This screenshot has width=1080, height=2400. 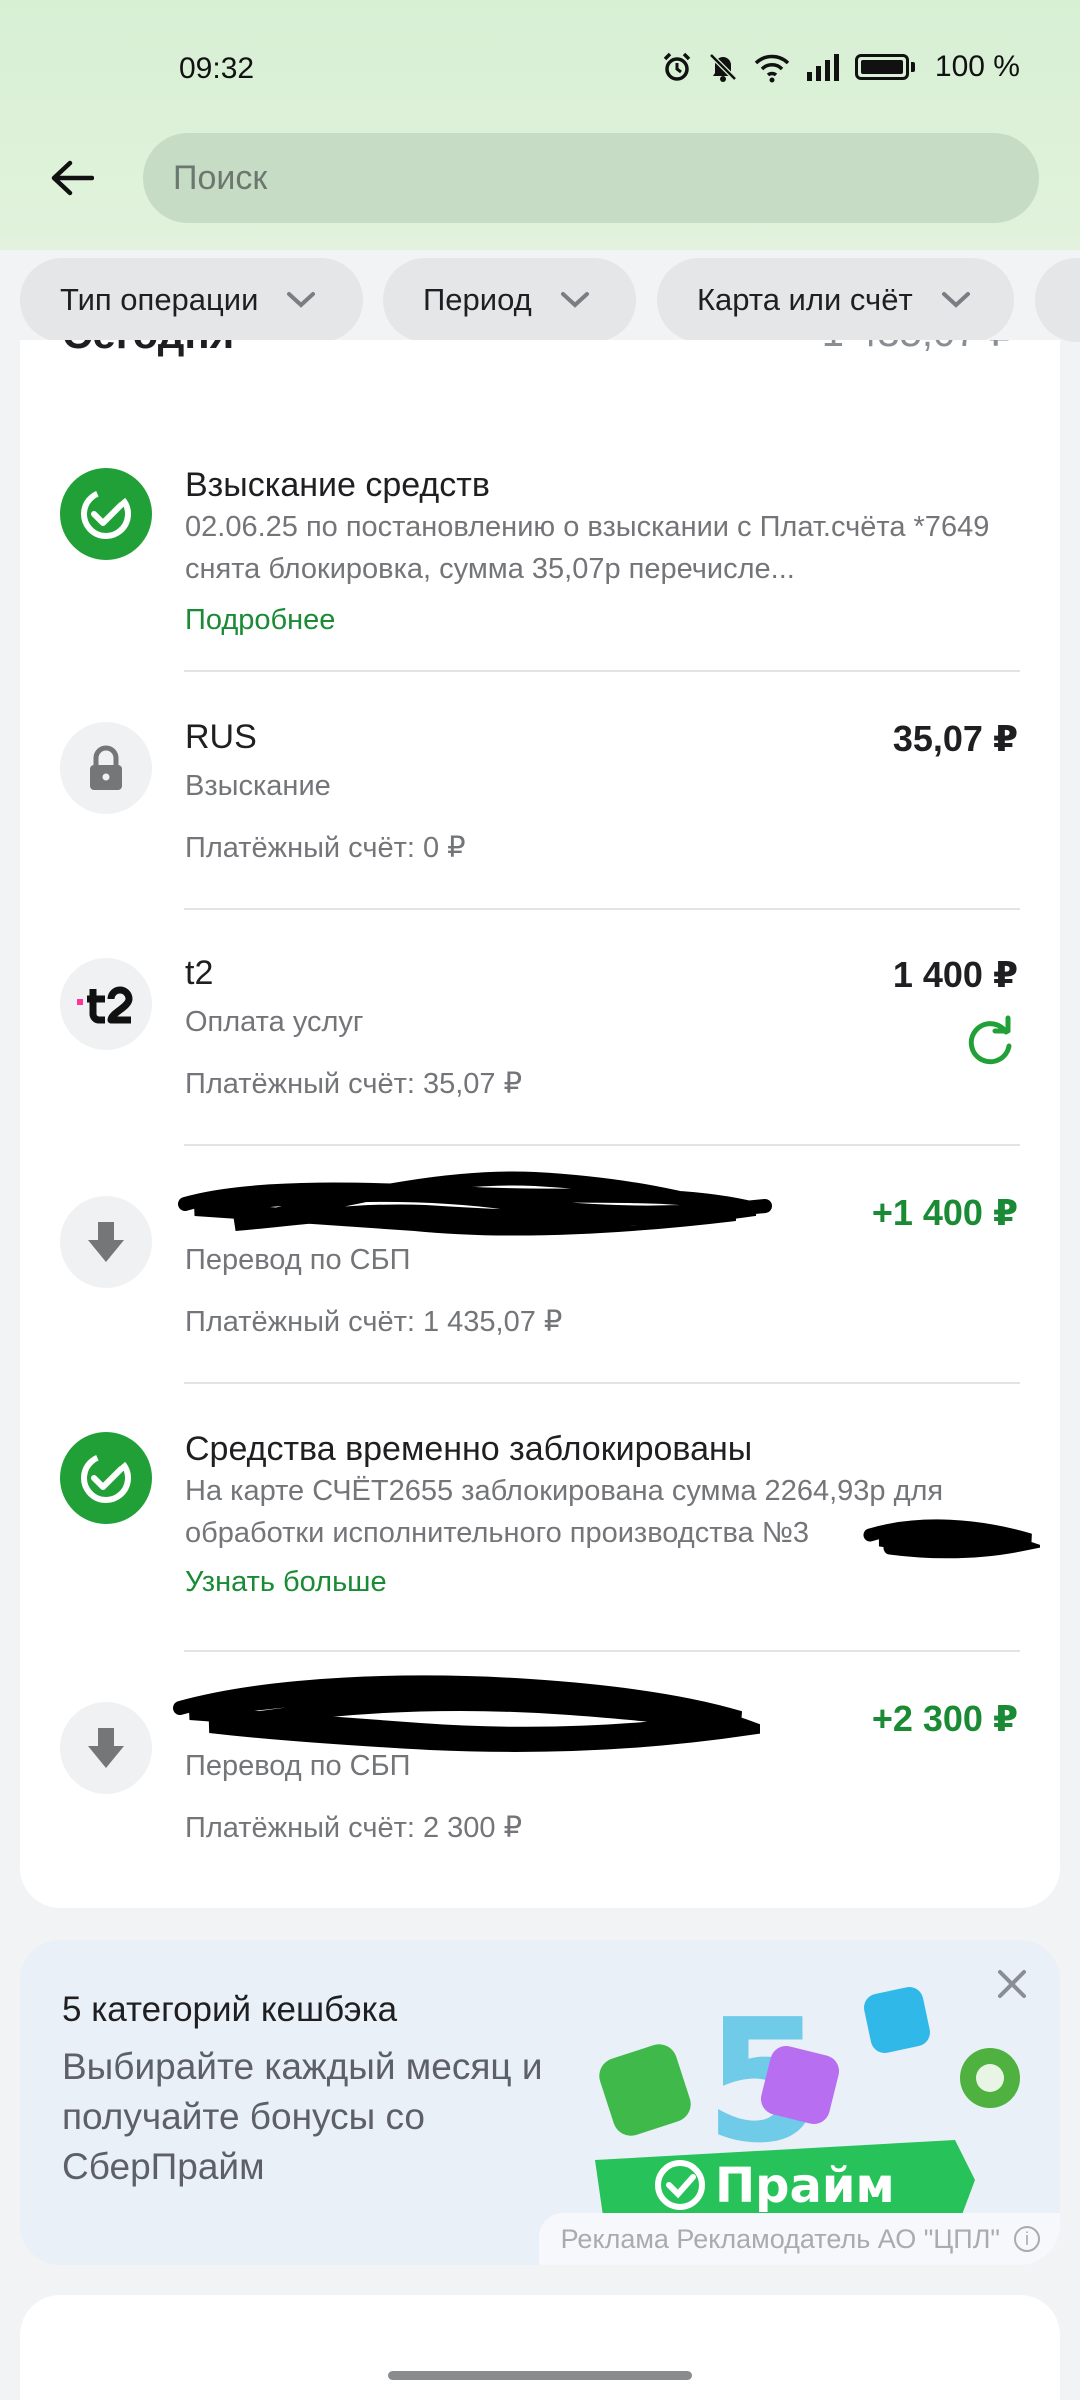 I want to click on back-button, so click(x=72, y=178).